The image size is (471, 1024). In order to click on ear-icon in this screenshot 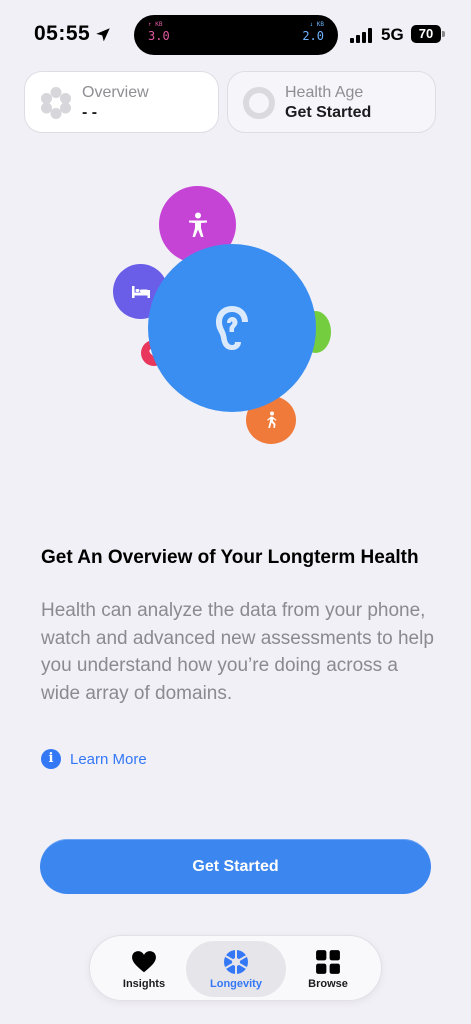, I will do `click(232, 328)`.